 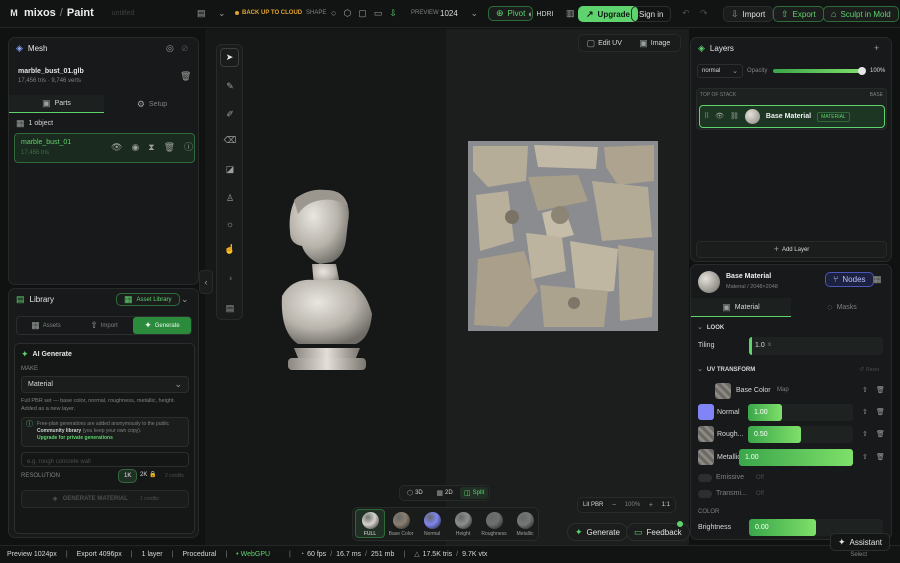 I want to click on tab-masks: ◌ Masks, so click(x=841, y=307).